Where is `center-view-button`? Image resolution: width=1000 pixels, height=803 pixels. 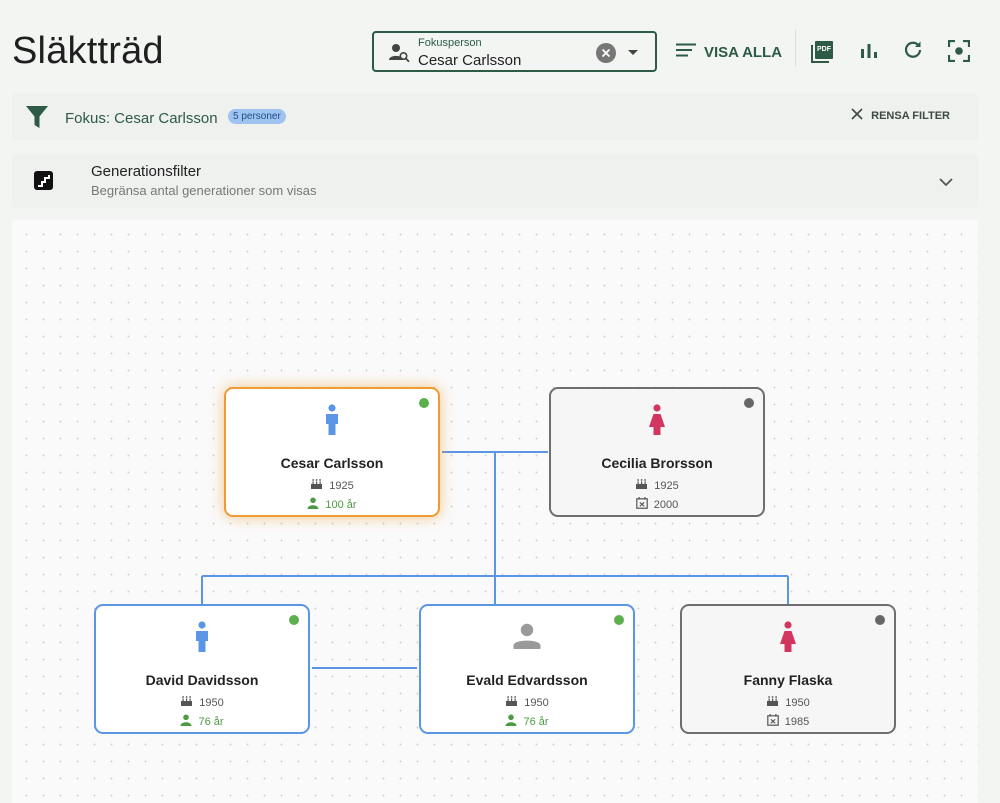 center-view-button is located at coordinates (959, 53).